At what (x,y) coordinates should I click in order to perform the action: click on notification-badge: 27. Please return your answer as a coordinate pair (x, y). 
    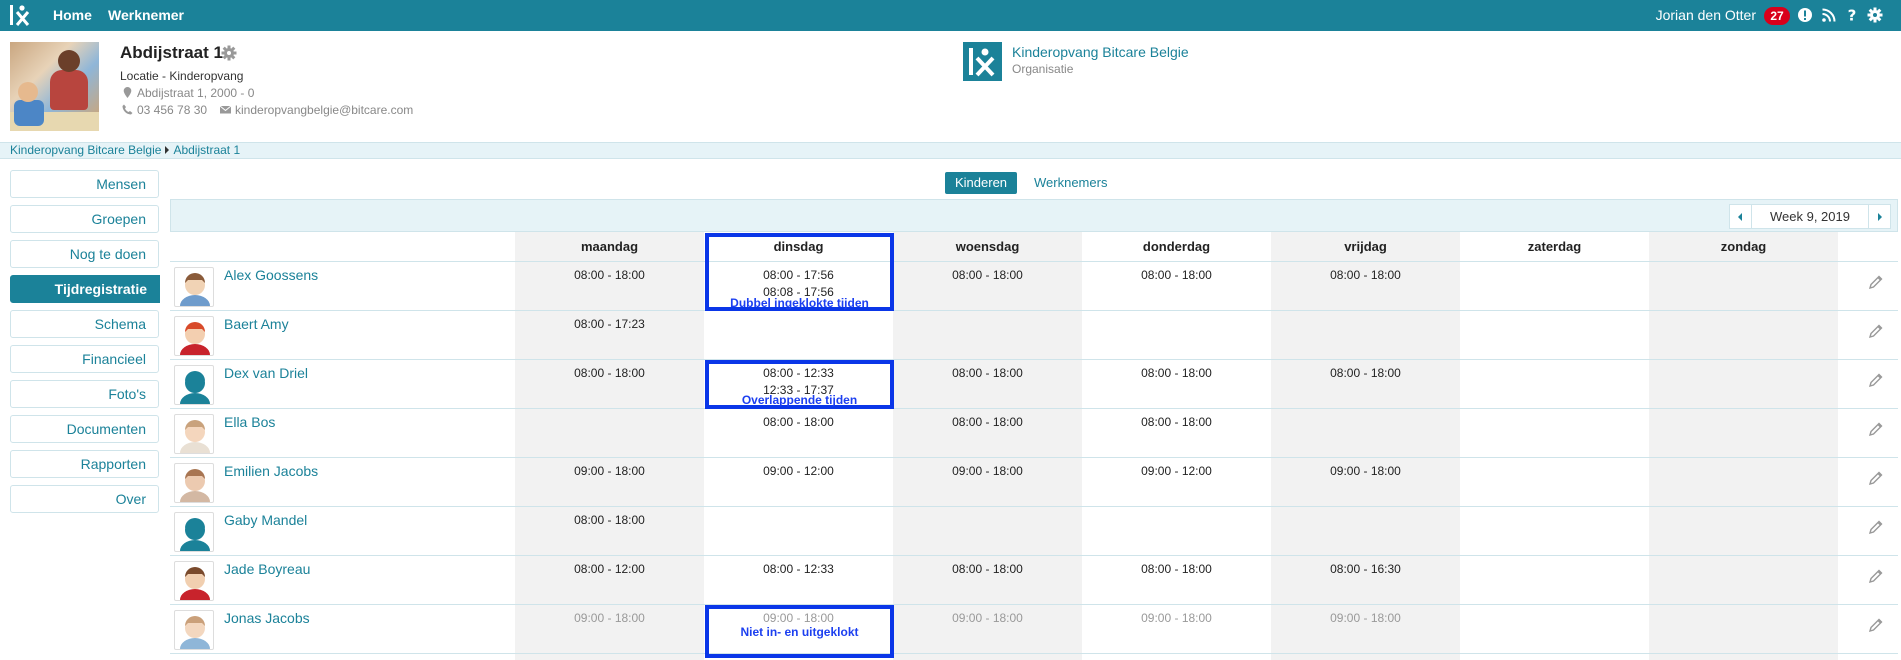
    Looking at the image, I should click on (1777, 16).